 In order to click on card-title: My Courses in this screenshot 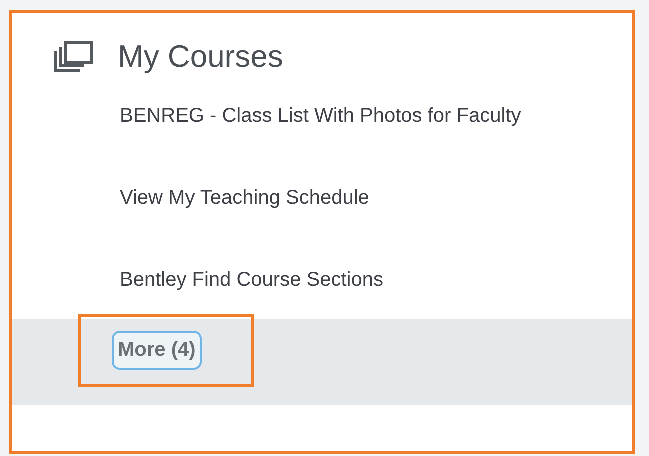, I will do `click(201, 57)`.